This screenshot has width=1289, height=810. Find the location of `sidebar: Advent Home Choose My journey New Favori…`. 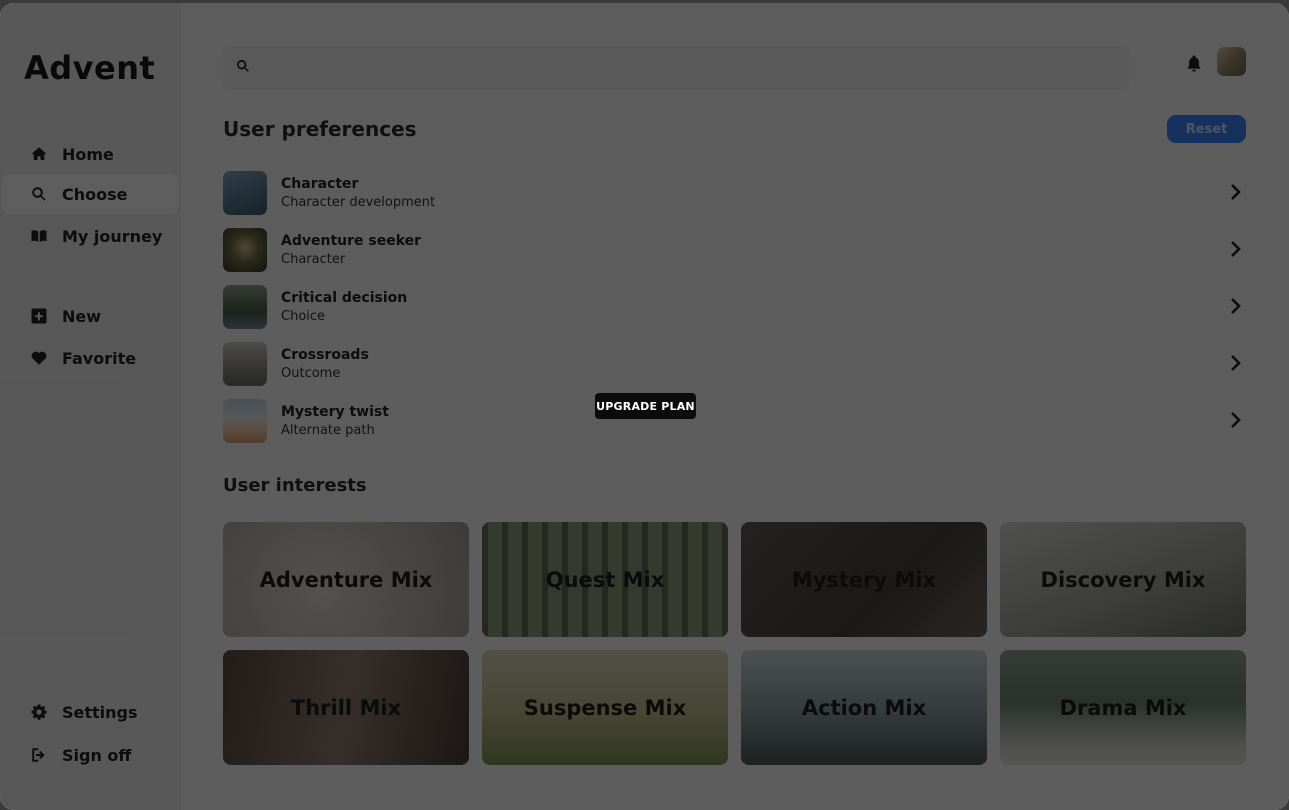

sidebar: Advent Home Choose My journey New Favori… is located at coordinates (90, 406).